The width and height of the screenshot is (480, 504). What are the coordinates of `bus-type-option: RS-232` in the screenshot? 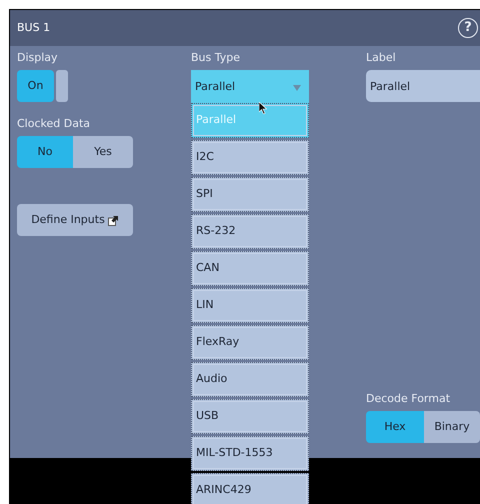 It's located at (250, 231).